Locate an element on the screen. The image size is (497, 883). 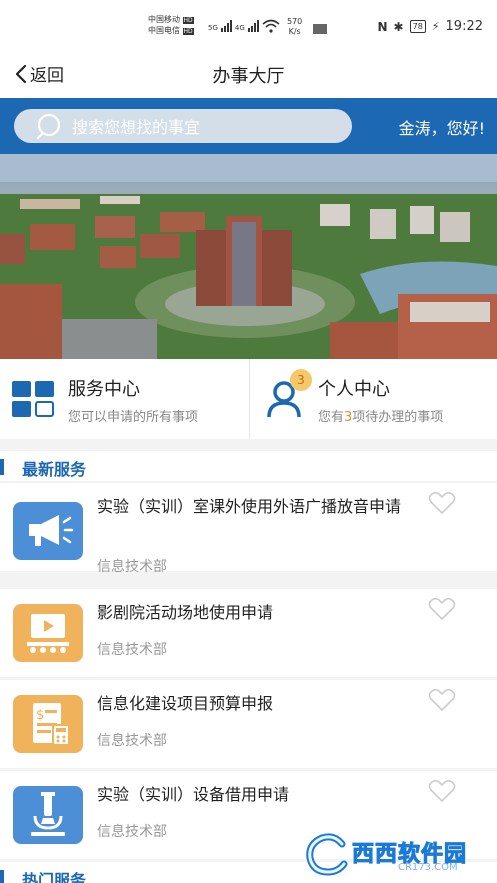
network-4g: 4G is located at coordinates (239, 28).